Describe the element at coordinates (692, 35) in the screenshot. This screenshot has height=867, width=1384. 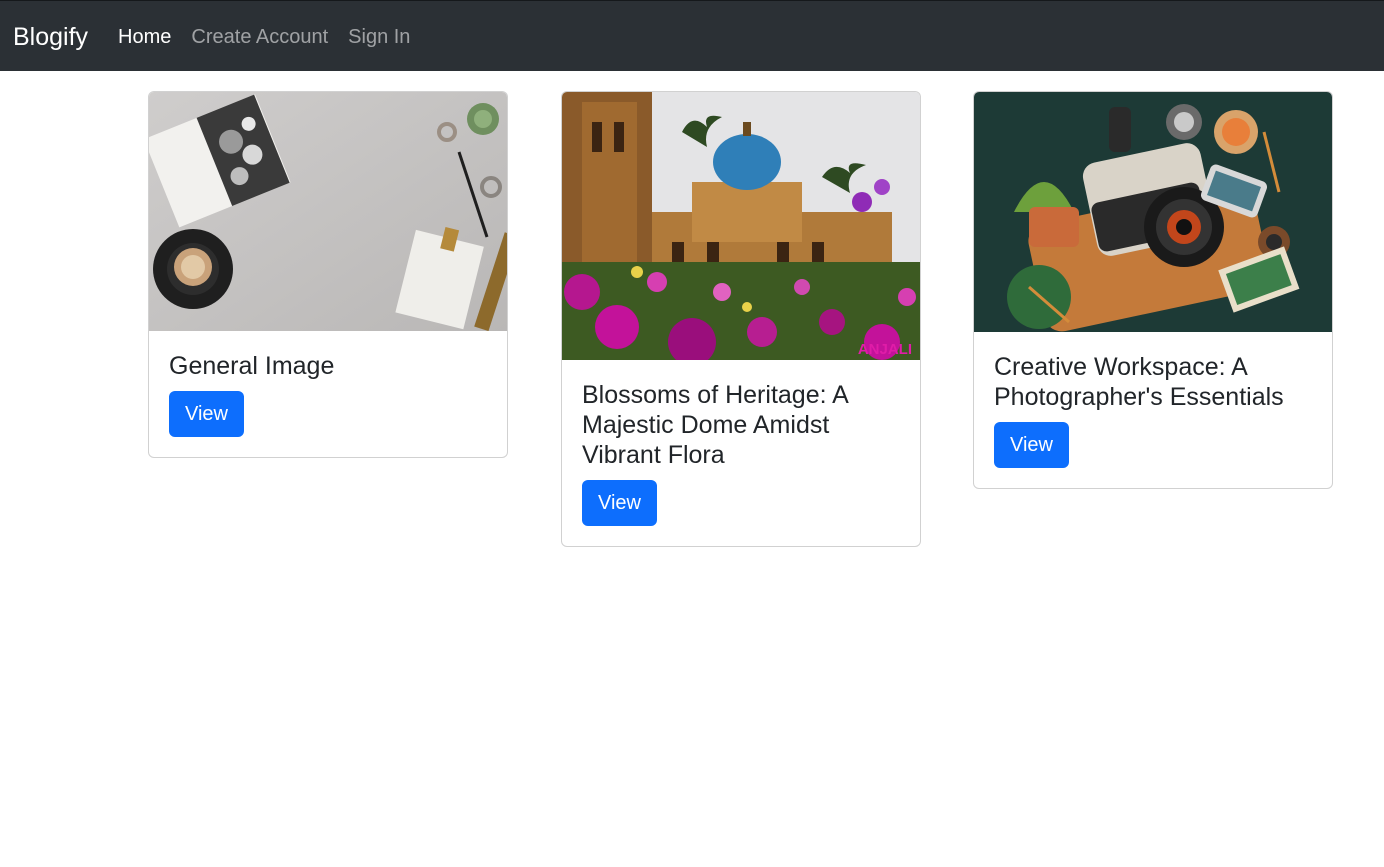
I see `top-navbar: Blogify Home Create Account Sign In` at that location.